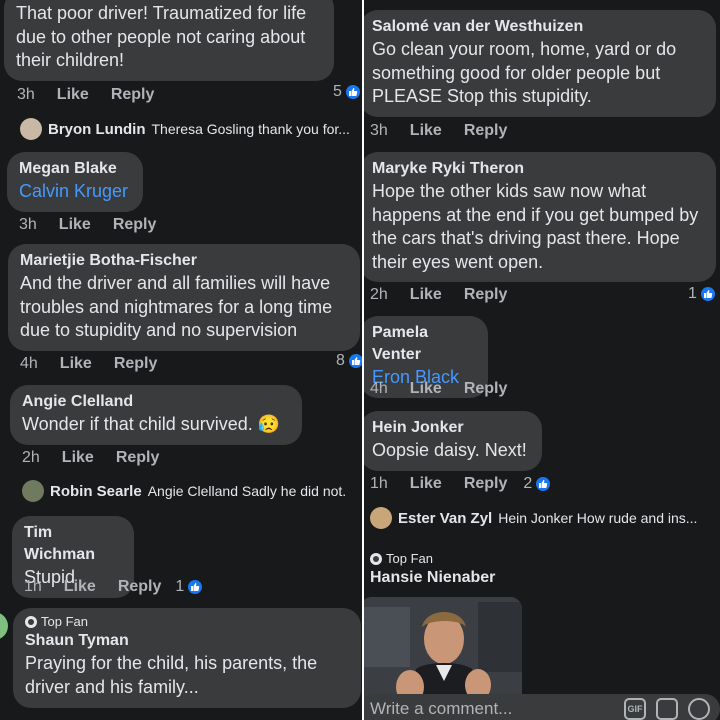  What do you see at coordinates (31, 622) in the screenshot?
I see `top-fan-icon` at bounding box center [31, 622].